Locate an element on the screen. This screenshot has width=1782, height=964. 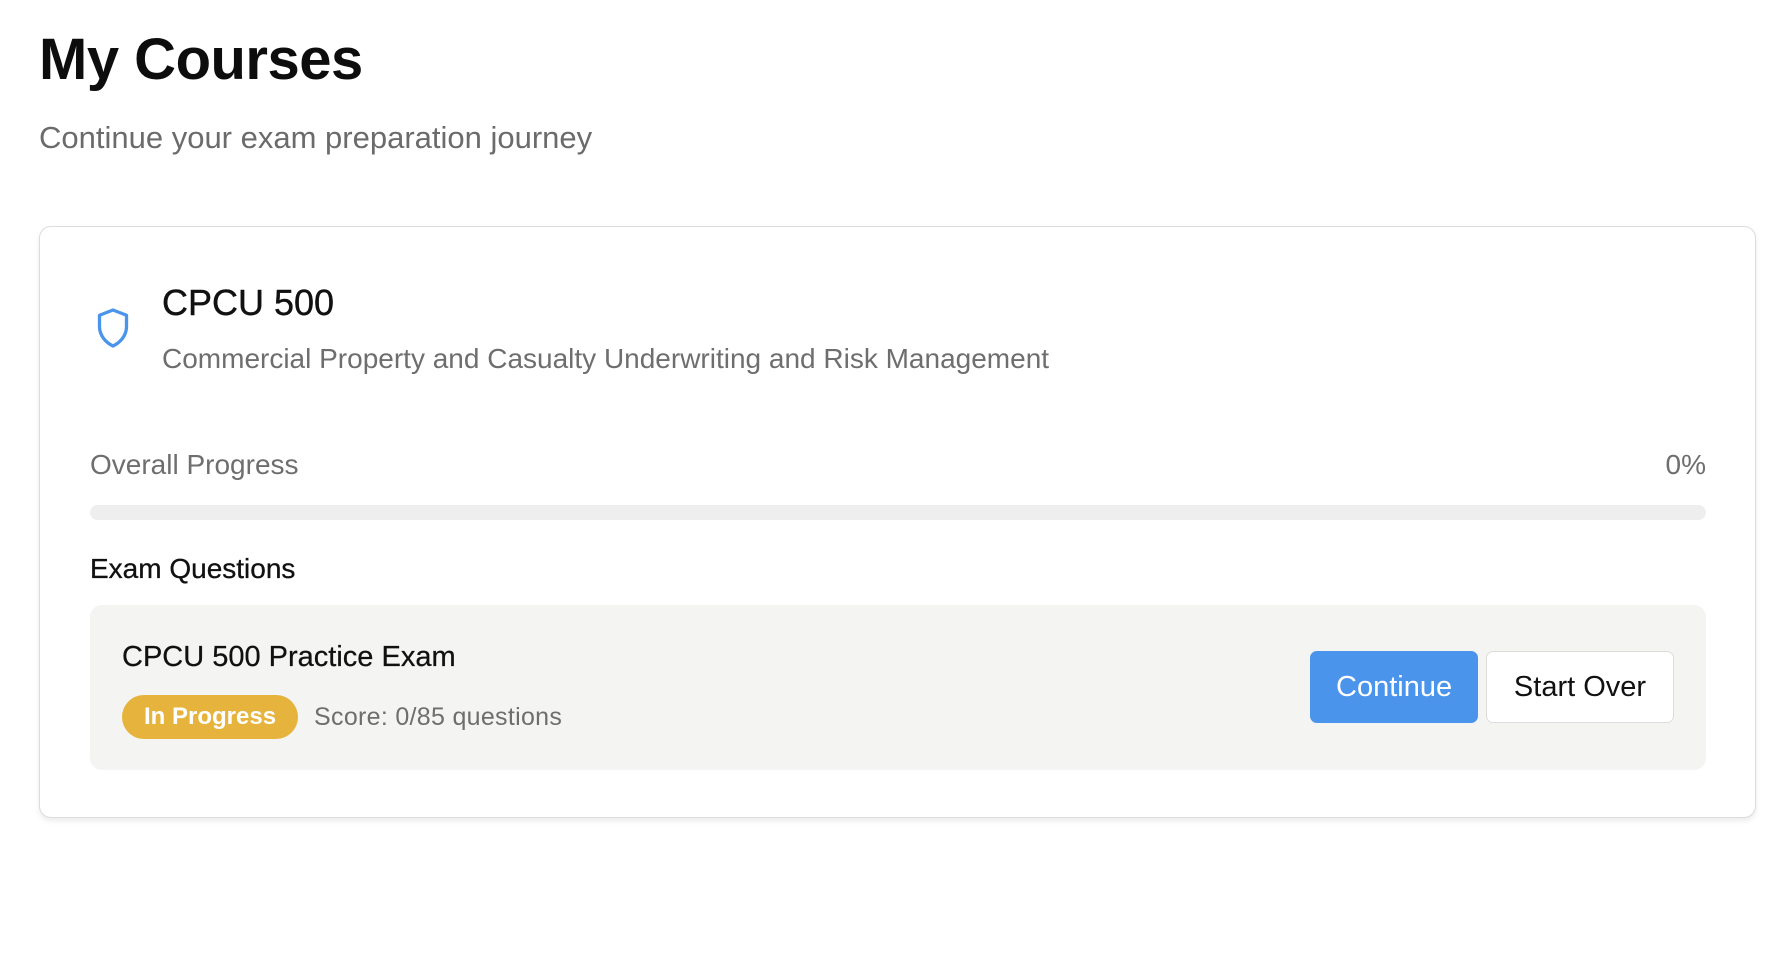
status-badge: In Progress is located at coordinates (210, 717).